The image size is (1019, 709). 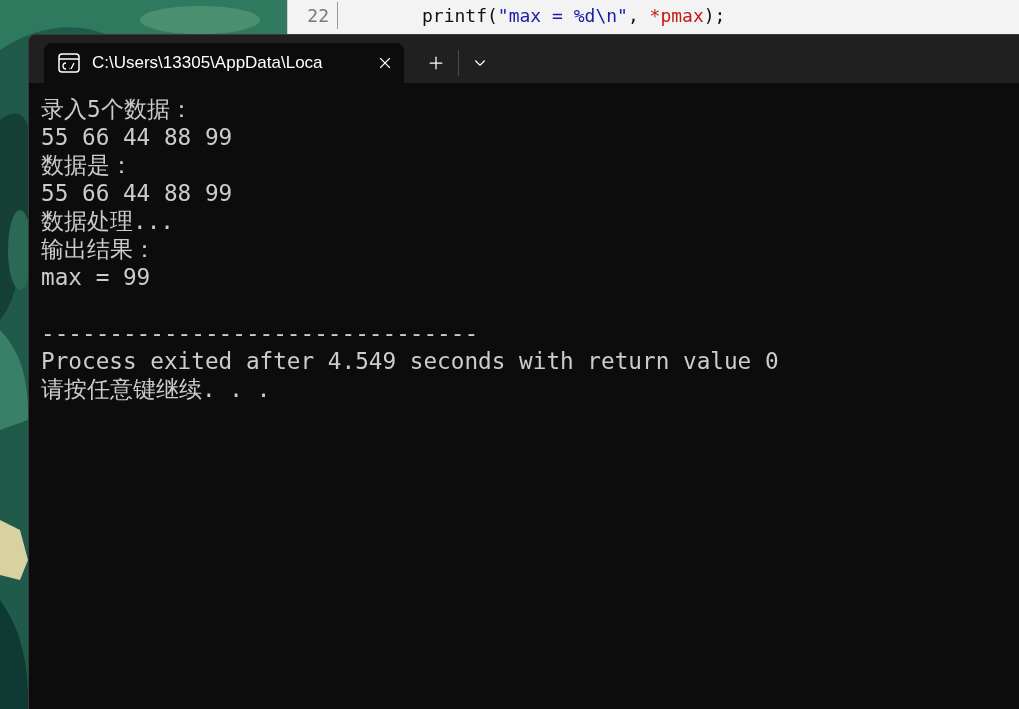 What do you see at coordinates (410, 361) in the screenshot?
I see `console-line: Process exited after 4.549 seconds with return value 0` at bounding box center [410, 361].